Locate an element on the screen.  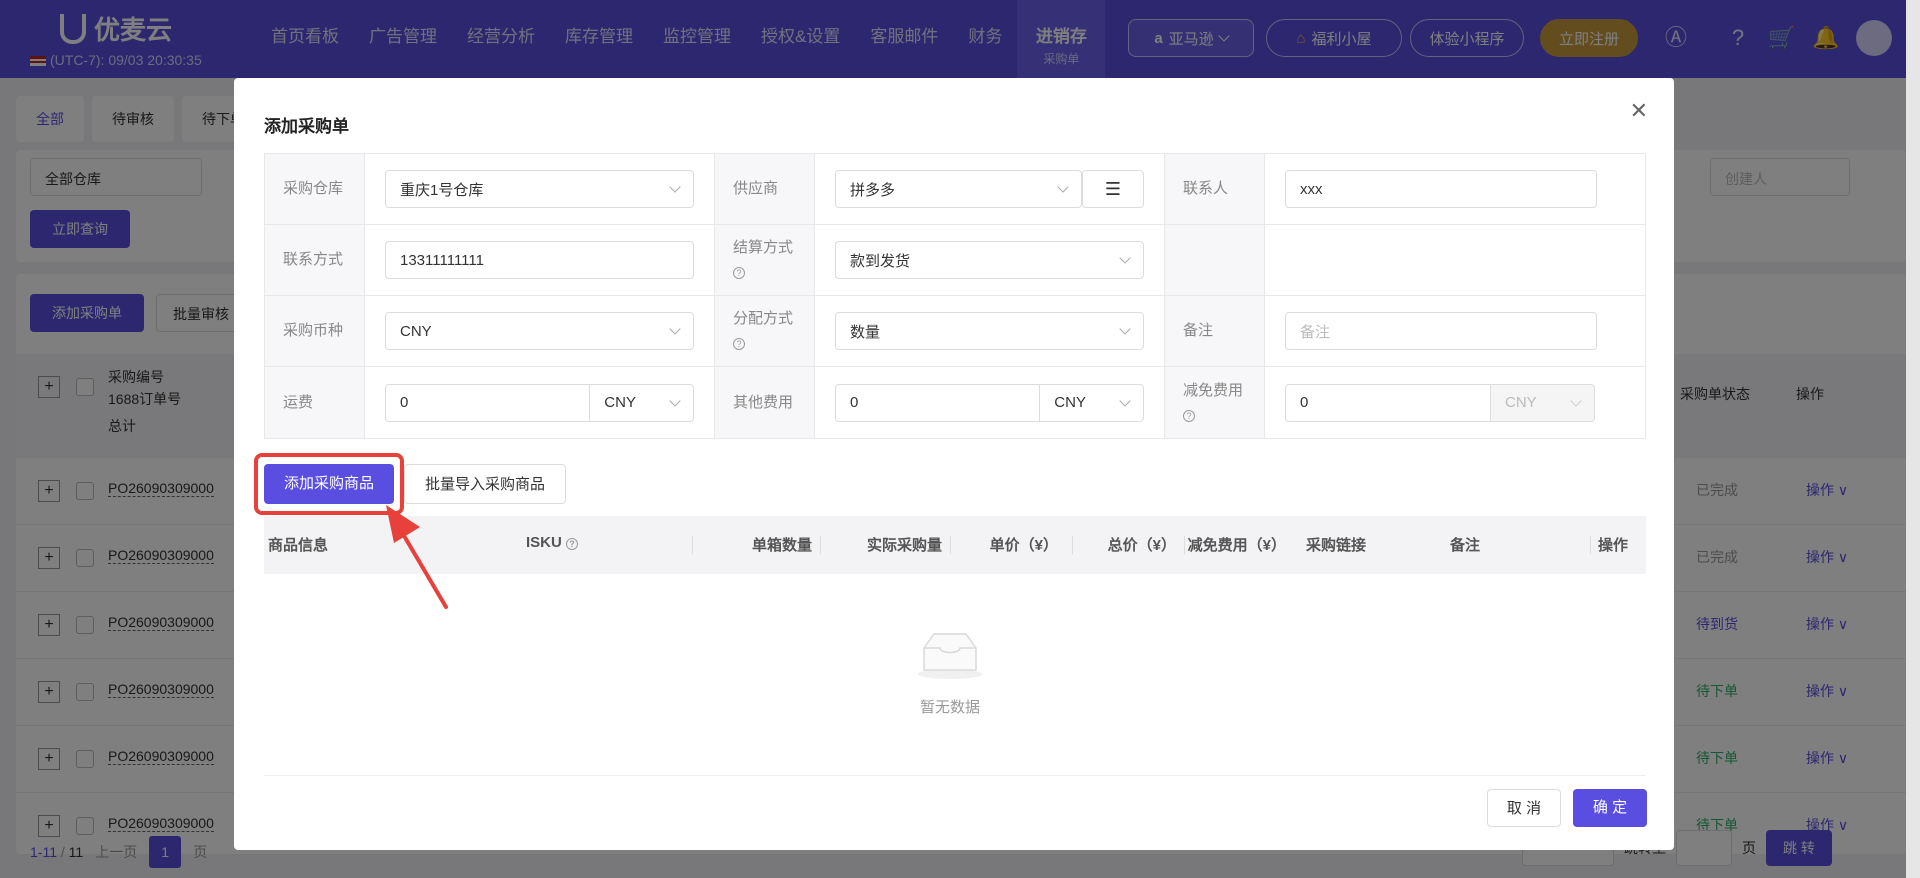
form-row: 联系方式 13311111111 结算方式? 款到发货 is located at coordinates (955, 260).